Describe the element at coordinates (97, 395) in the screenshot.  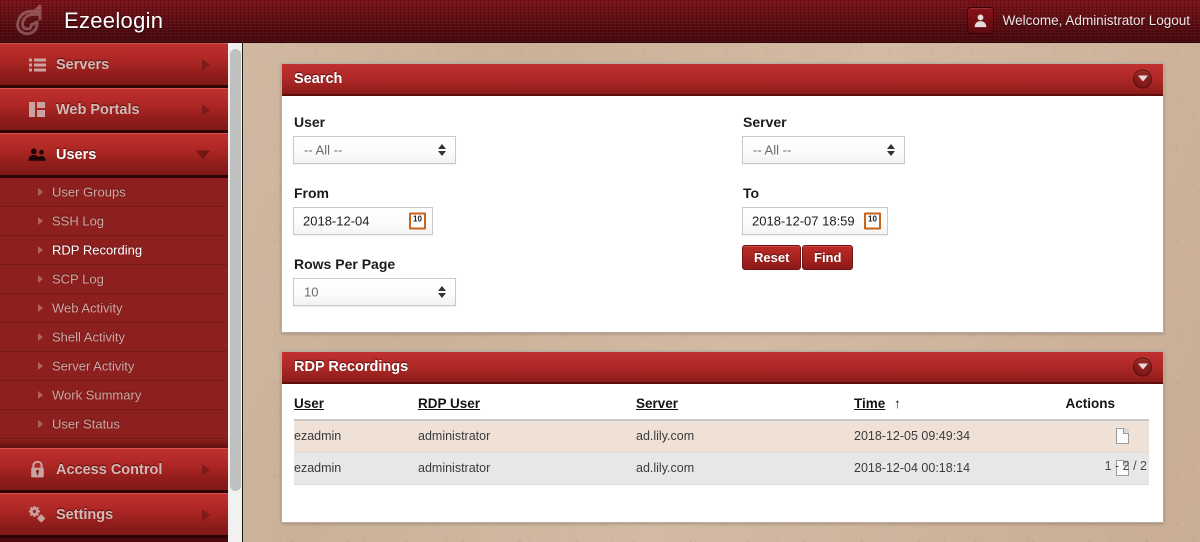
I see `sidebar-sublabel: Work Summary` at that location.